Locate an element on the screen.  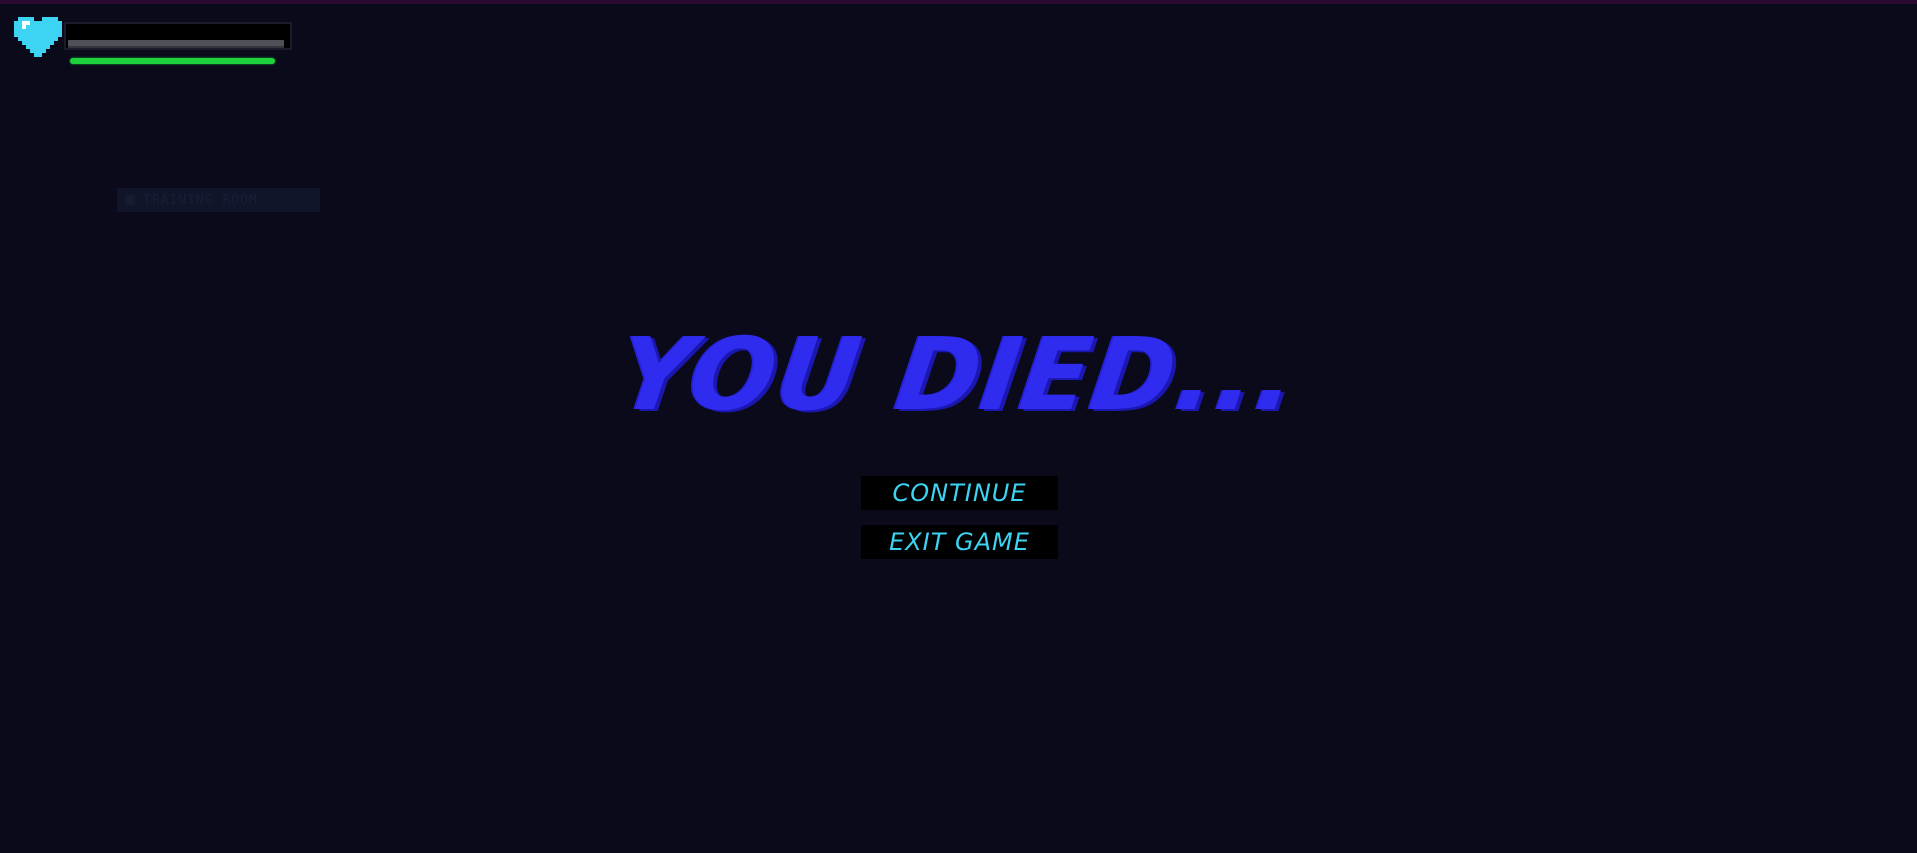
exit-game-button: EXIT GAME is located at coordinates (959, 542).